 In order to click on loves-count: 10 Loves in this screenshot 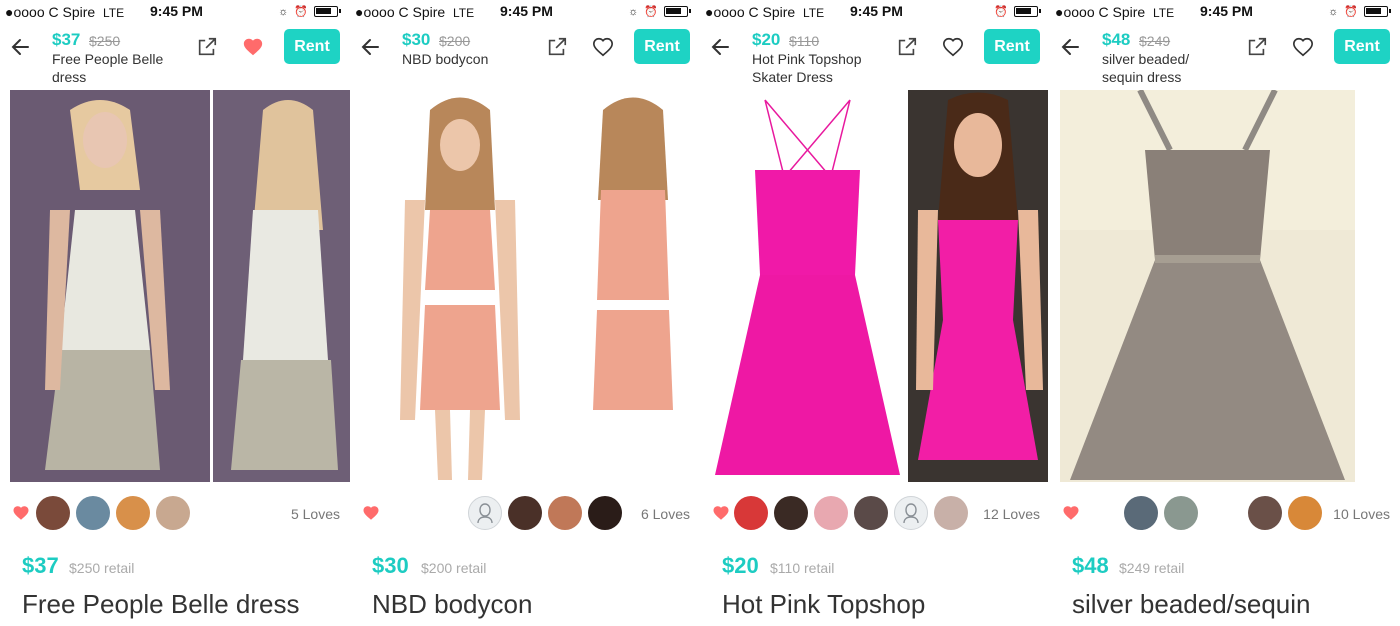, I will do `click(1361, 514)`.